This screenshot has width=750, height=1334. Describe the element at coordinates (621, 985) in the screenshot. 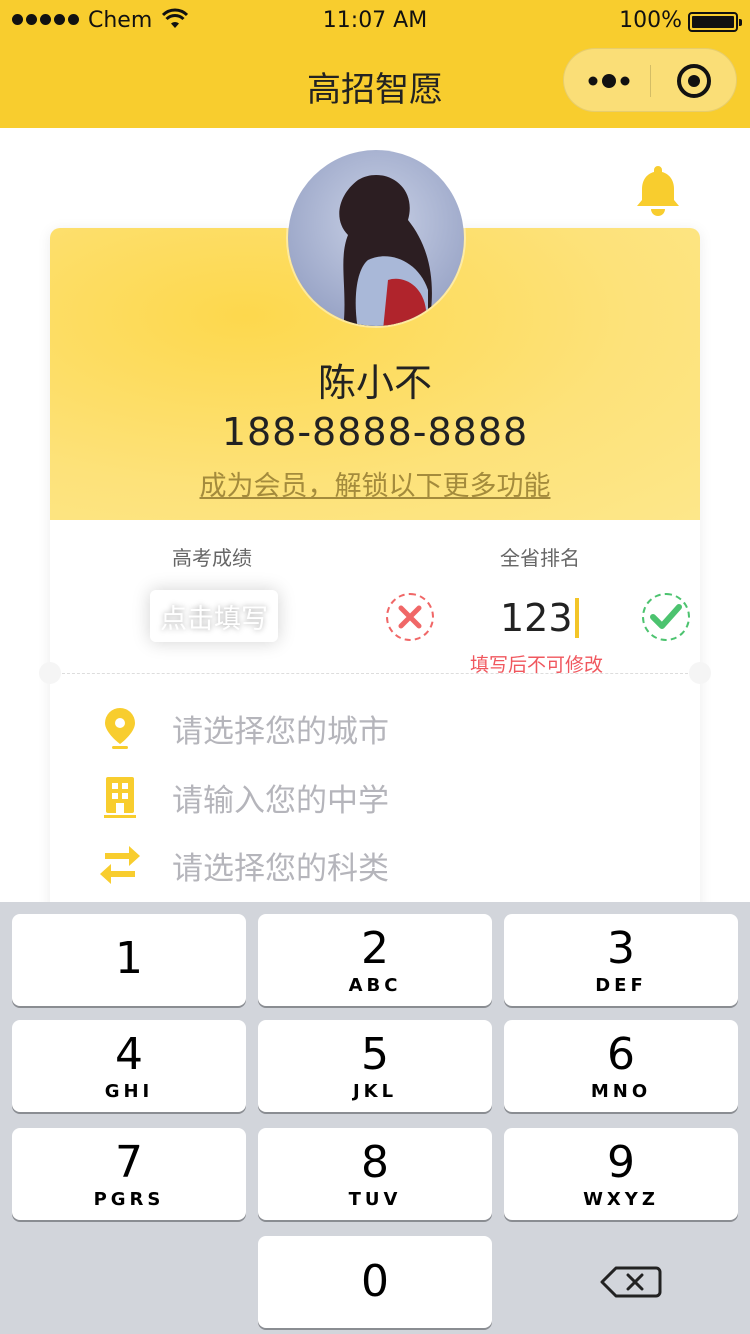

I see `key-letters: DEF` at that location.